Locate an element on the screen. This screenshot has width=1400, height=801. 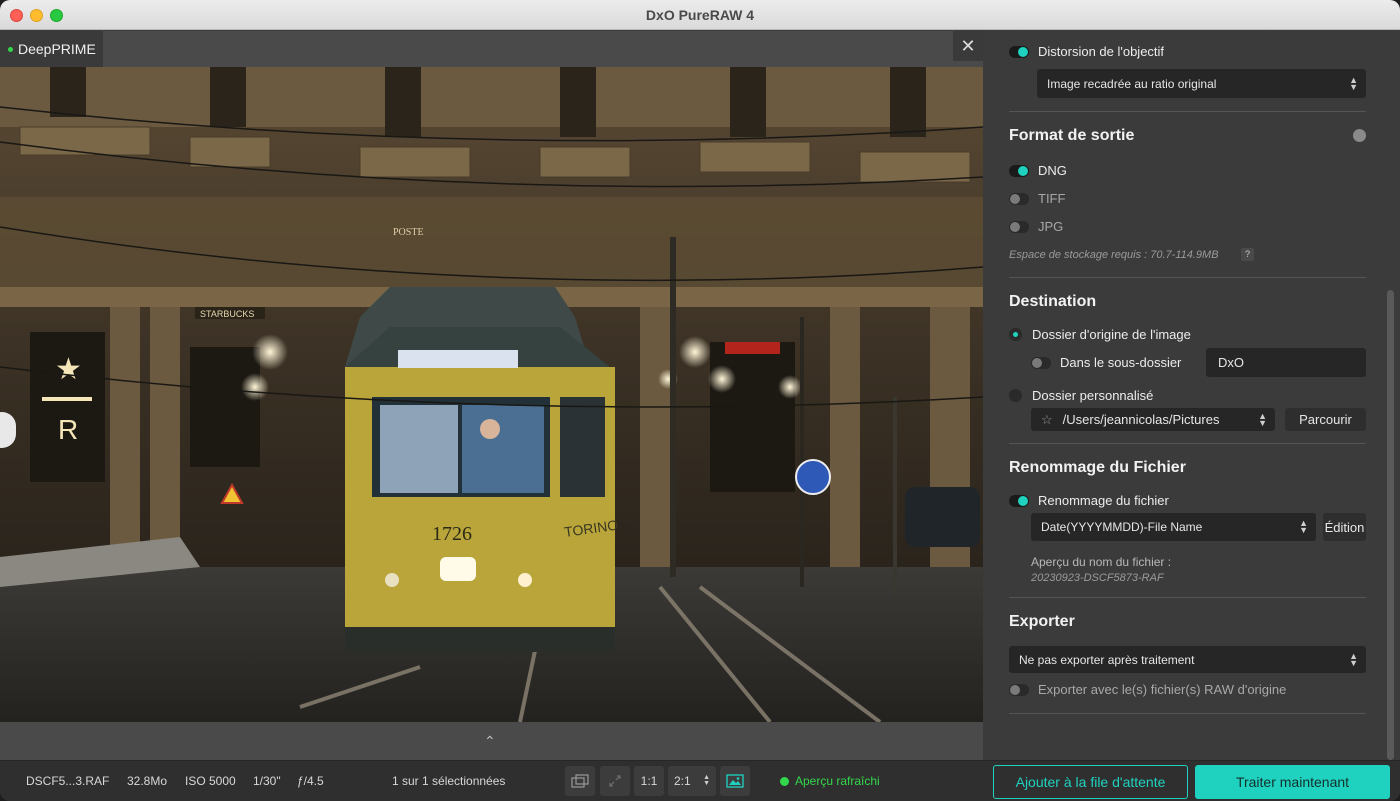
tab-deepprime: DeepPRIME is located at coordinates (51, 49).